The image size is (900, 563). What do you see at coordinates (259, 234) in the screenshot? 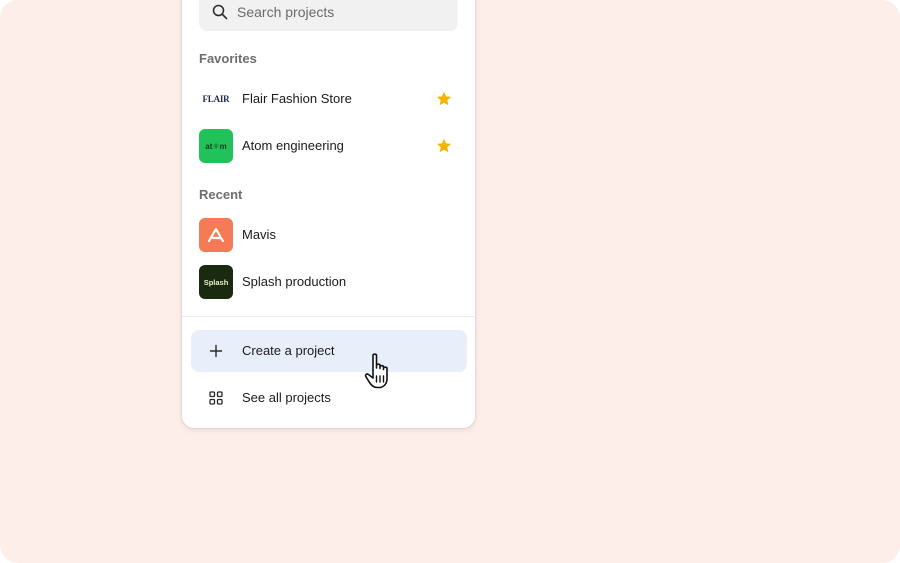
I see `project-name: Mavis` at bounding box center [259, 234].